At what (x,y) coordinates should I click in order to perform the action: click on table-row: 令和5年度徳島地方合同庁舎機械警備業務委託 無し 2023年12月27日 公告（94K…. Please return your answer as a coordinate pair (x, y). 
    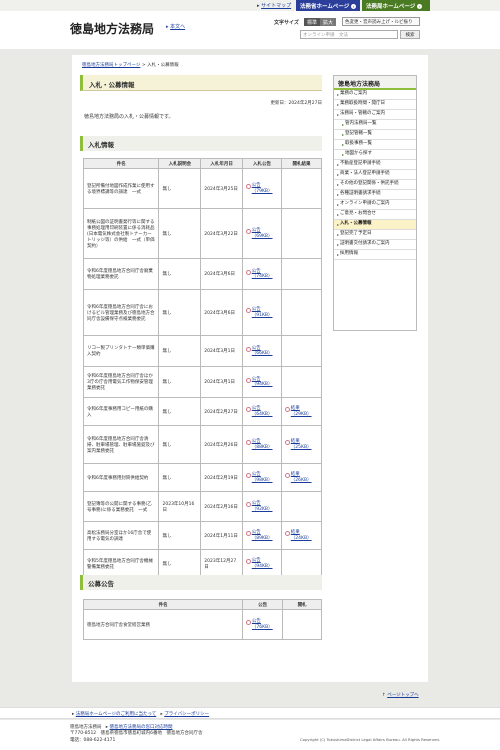
    Looking at the image, I should click on (202, 563).